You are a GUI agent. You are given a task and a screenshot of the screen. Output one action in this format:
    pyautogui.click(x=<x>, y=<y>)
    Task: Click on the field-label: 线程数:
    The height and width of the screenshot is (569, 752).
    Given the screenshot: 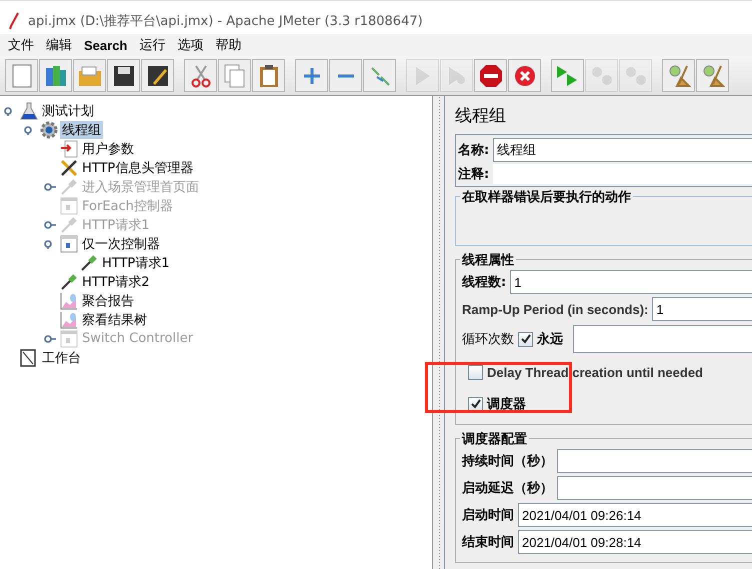 What is the action you would take?
    pyautogui.click(x=484, y=282)
    